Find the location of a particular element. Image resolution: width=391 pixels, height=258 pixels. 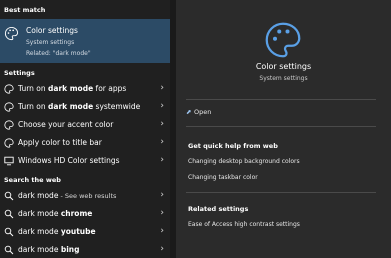

web-result-label: dark mode chrome is located at coordinates (55, 213).